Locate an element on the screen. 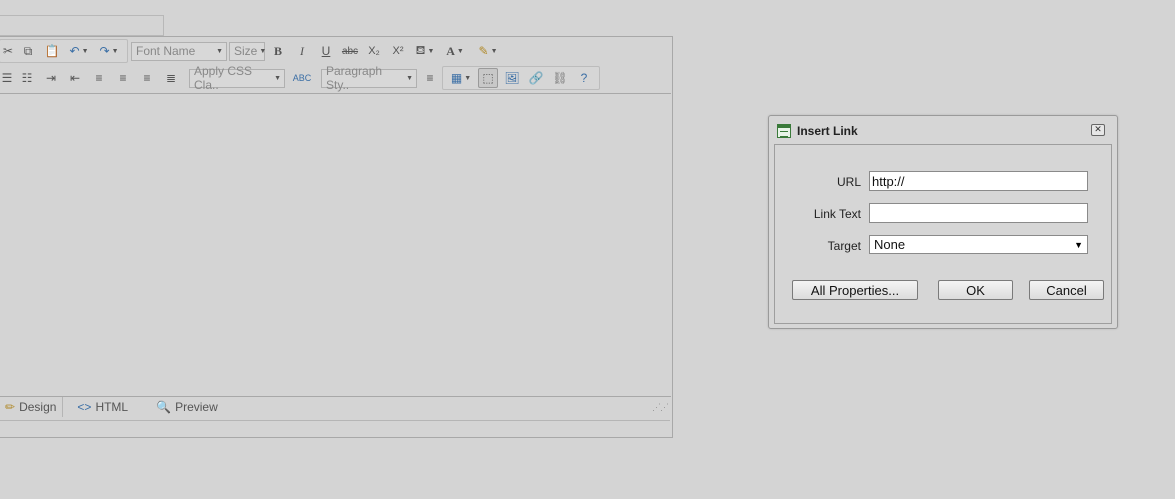 Image resolution: width=1175 pixels, height=499 pixels. paste-icon: 📋 is located at coordinates (52, 51).